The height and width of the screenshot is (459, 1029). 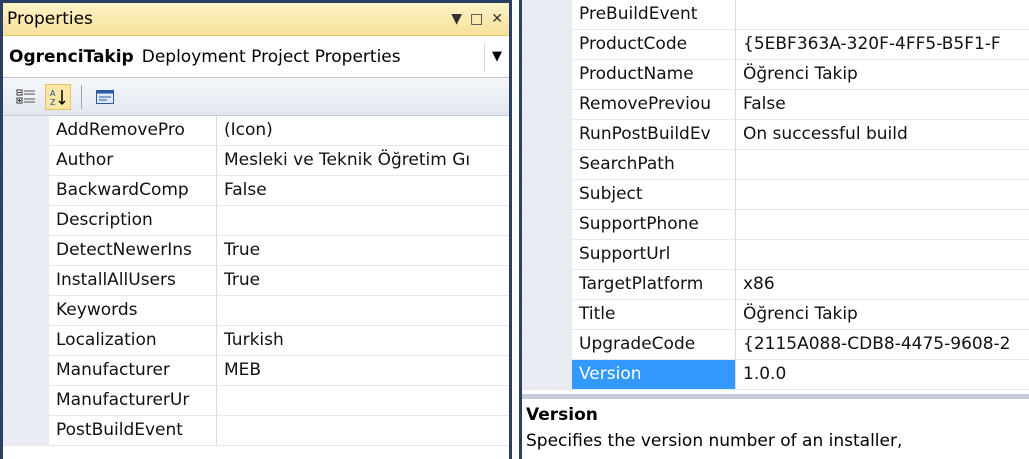 What do you see at coordinates (256, 97) in the screenshot?
I see `properties-toolbar: A Z` at bounding box center [256, 97].